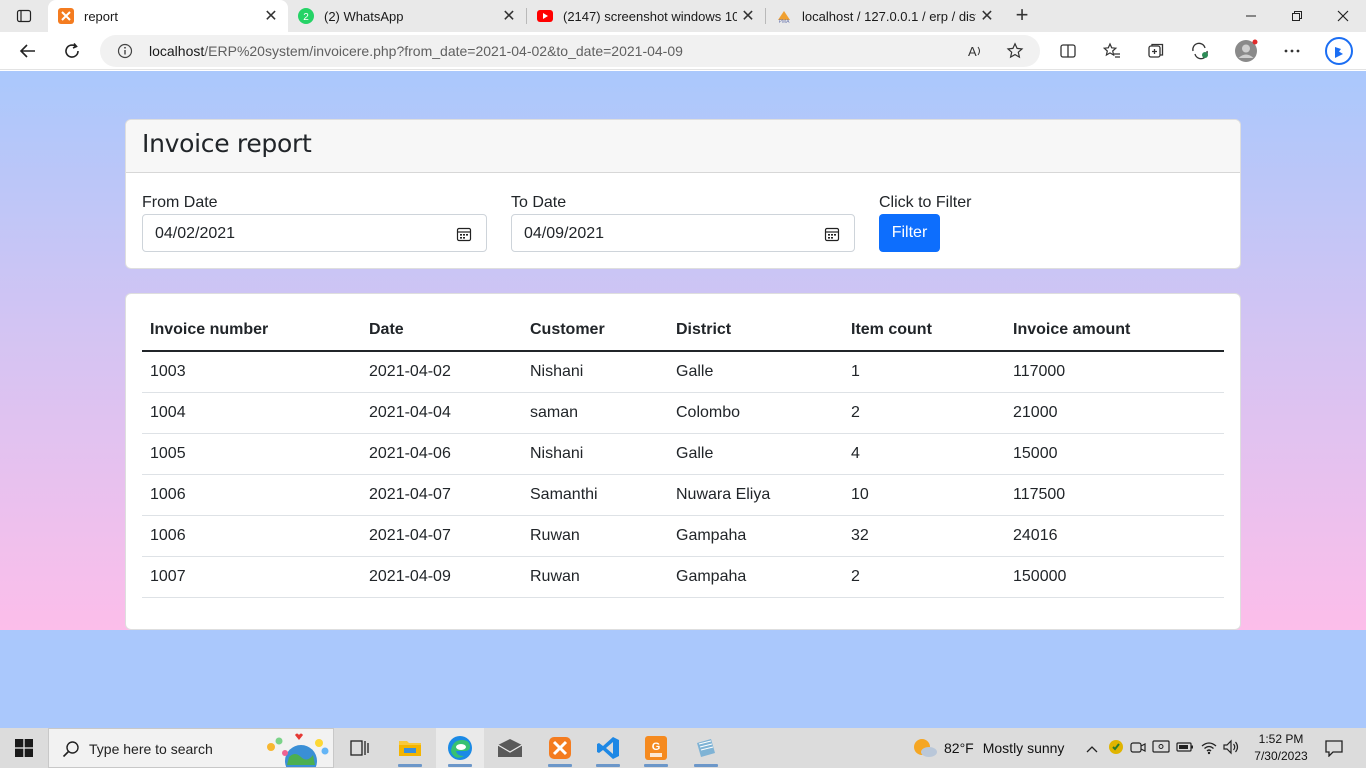  Describe the element at coordinates (755, 577) in the screenshot. I see `district-cell: Gampaha` at that location.